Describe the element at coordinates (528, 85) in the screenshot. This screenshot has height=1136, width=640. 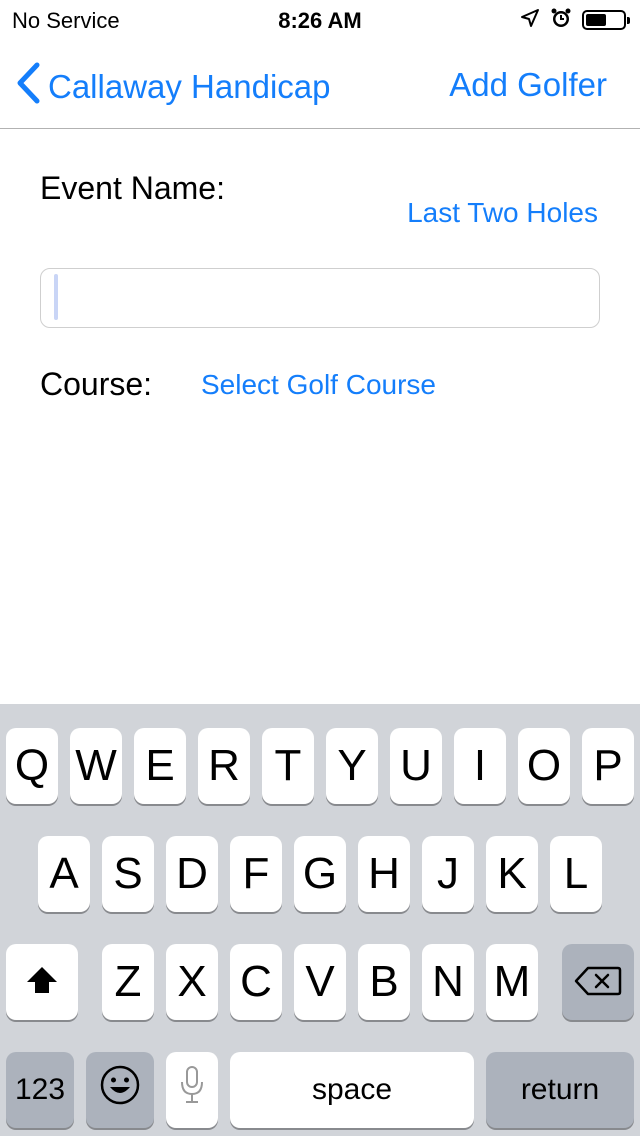
I see `add-golfer-button: Add Golfer` at that location.